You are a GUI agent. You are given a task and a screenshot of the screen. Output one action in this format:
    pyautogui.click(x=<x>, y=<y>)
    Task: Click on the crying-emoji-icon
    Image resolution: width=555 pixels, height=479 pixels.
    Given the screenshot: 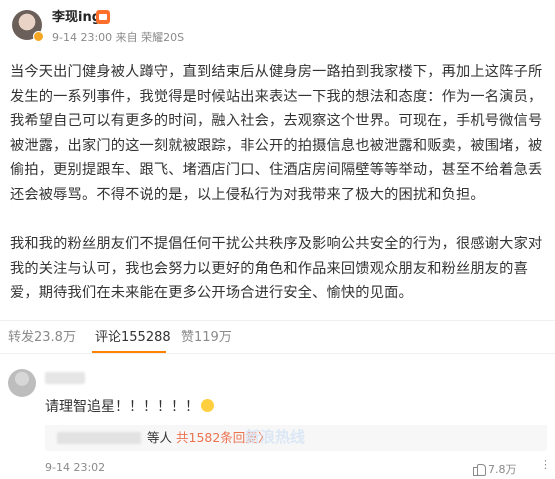 What is the action you would take?
    pyautogui.click(x=207, y=405)
    